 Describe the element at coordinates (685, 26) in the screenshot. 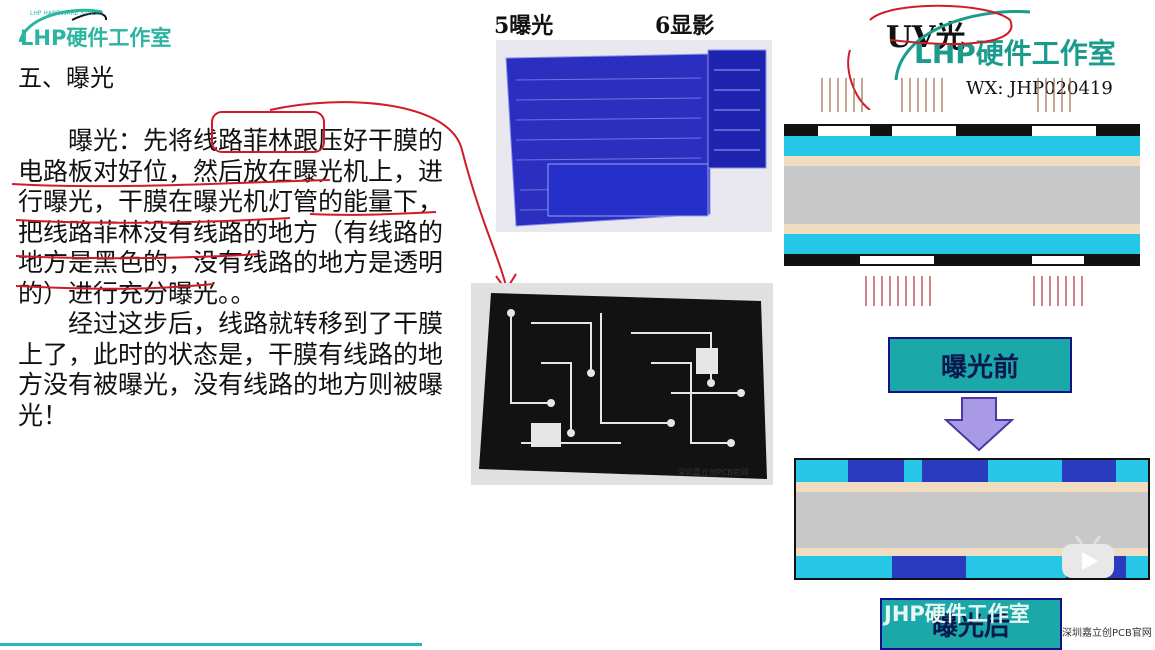

I see `photo-label-develop: 6显影` at that location.